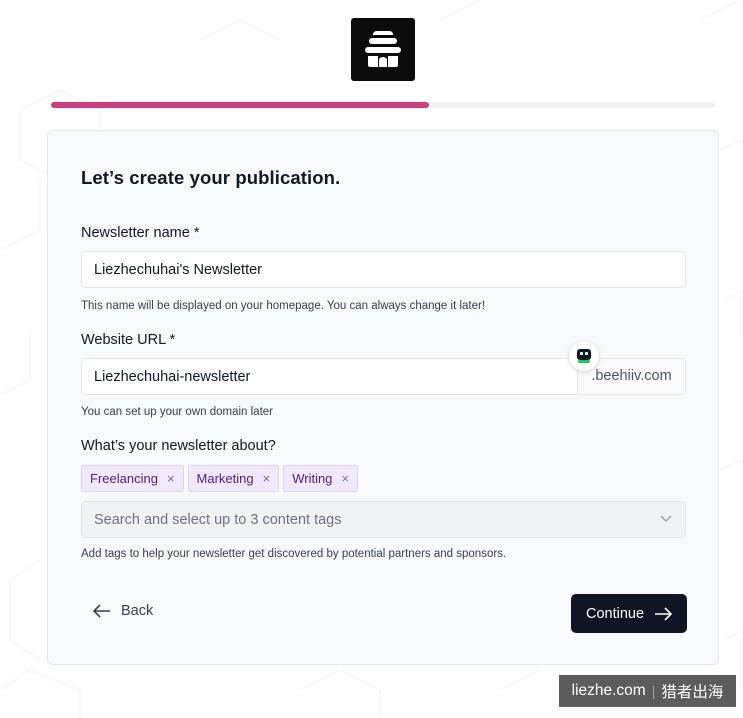  Describe the element at coordinates (218, 520) in the screenshot. I see `content-tags-placeholder: Search and select up to 3 content tags` at that location.